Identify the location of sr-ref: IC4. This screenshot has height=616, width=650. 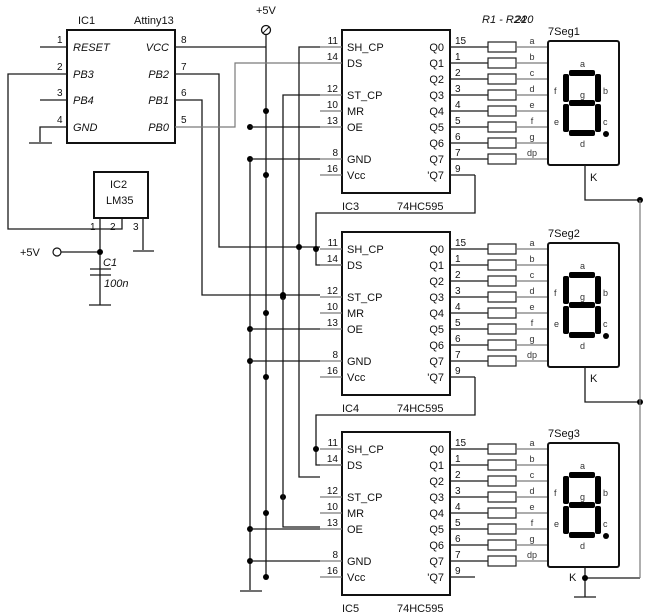
(350, 409).